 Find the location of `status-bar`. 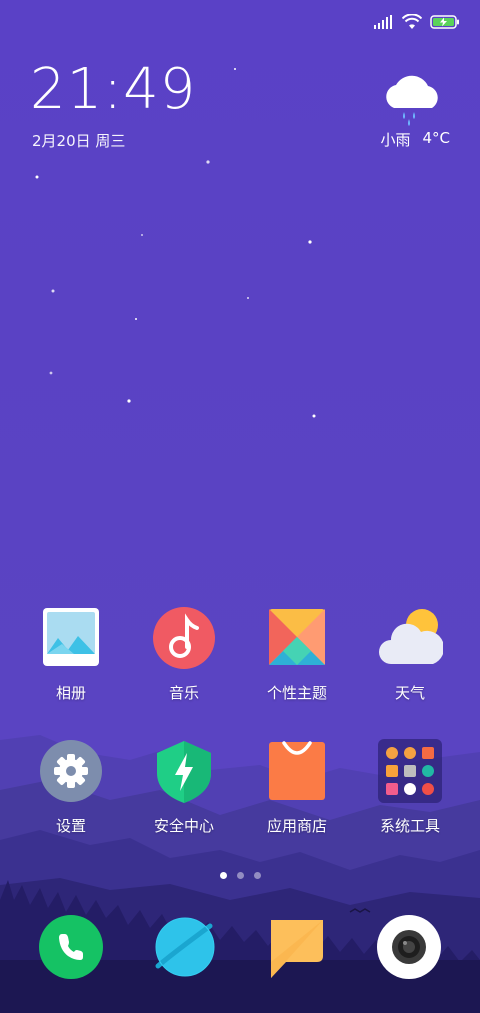

status-bar is located at coordinates (417, 22).